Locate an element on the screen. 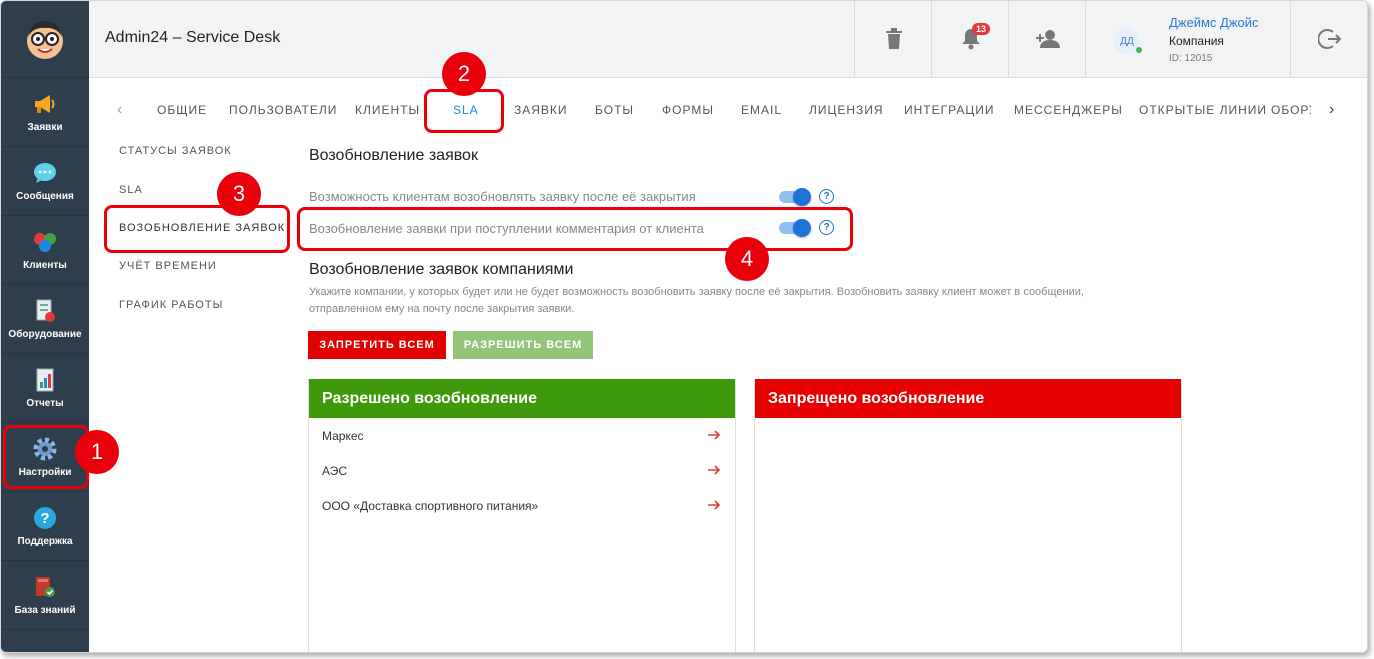 This screenshot has width=1374, height=659. trash-button is located at coordinates (893, 39).